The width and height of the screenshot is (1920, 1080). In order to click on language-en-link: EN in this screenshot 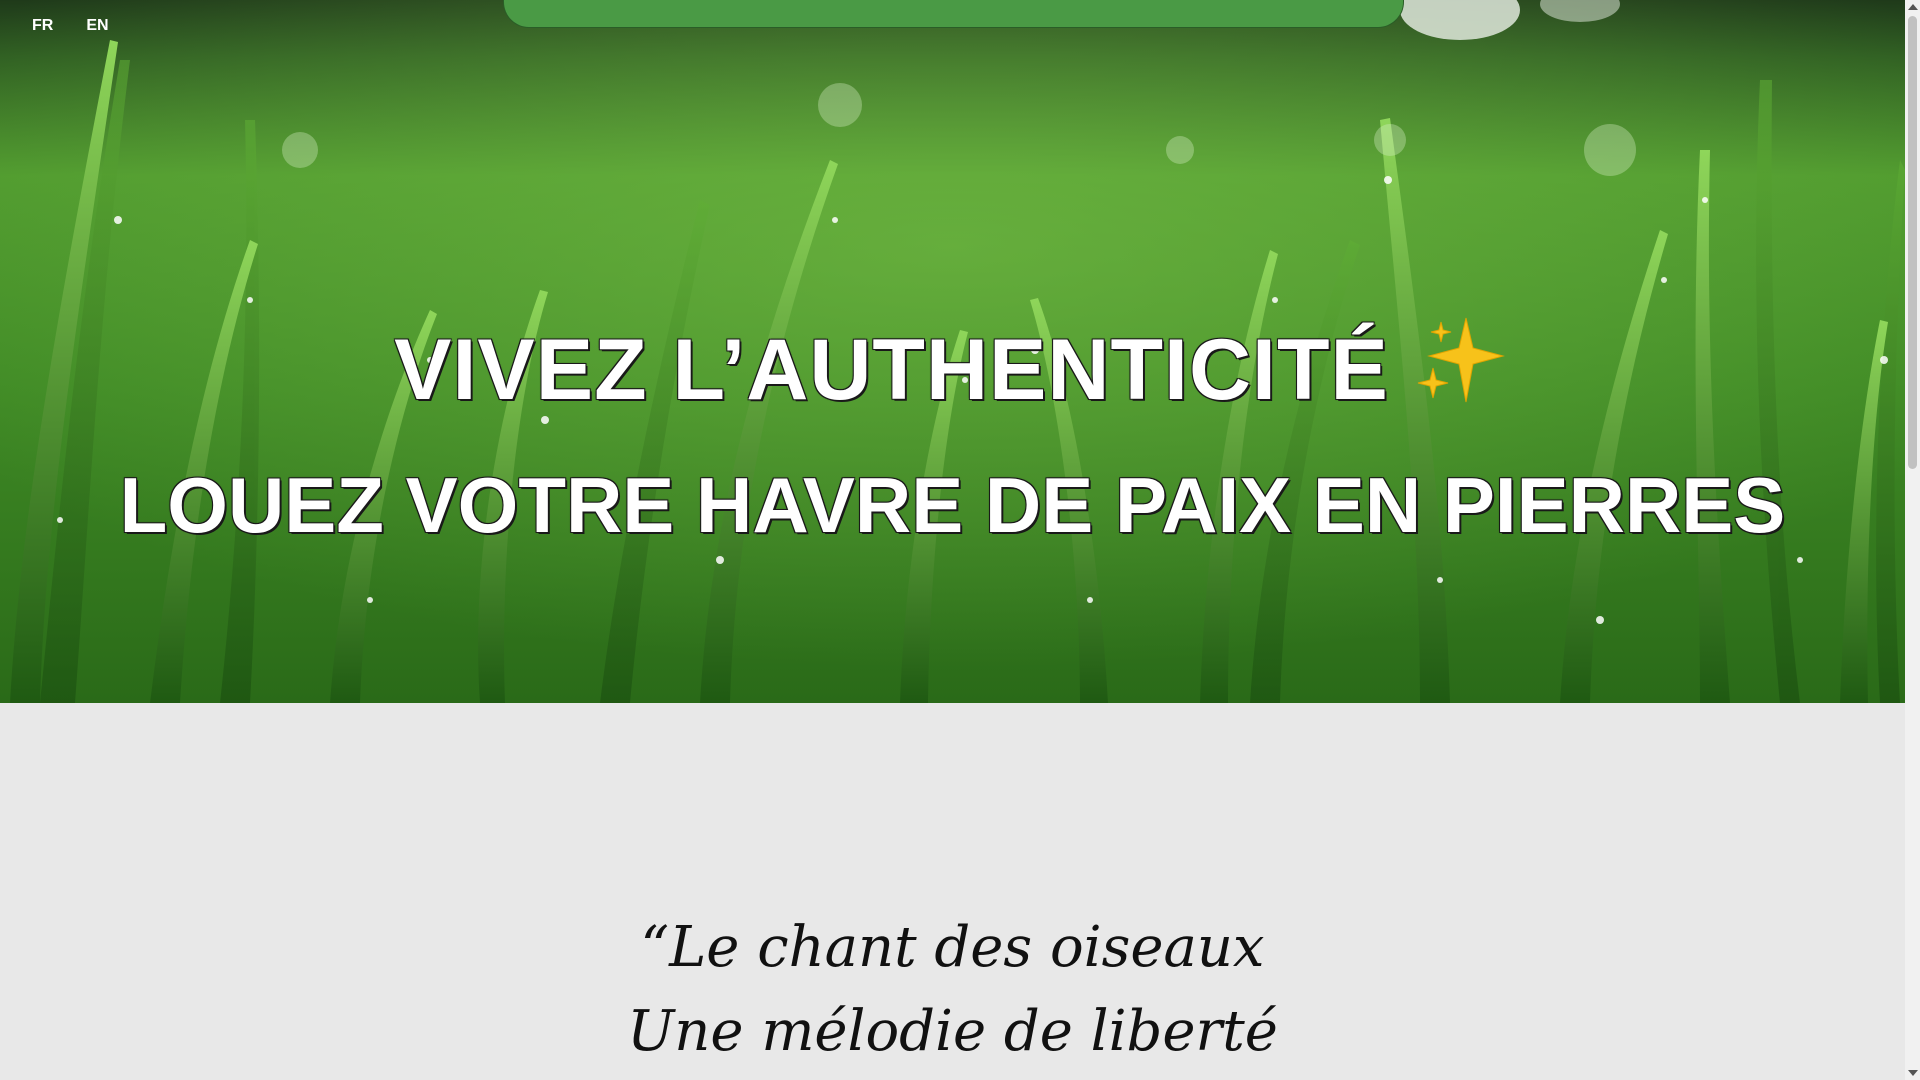, I will do `click(97, 26)`.